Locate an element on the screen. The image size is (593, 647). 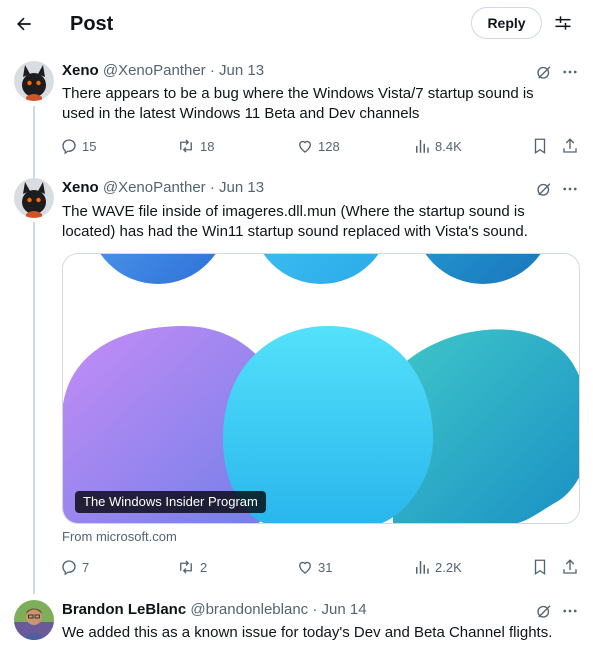
post-date: Jun 14 is located at coordinates (344, 609).